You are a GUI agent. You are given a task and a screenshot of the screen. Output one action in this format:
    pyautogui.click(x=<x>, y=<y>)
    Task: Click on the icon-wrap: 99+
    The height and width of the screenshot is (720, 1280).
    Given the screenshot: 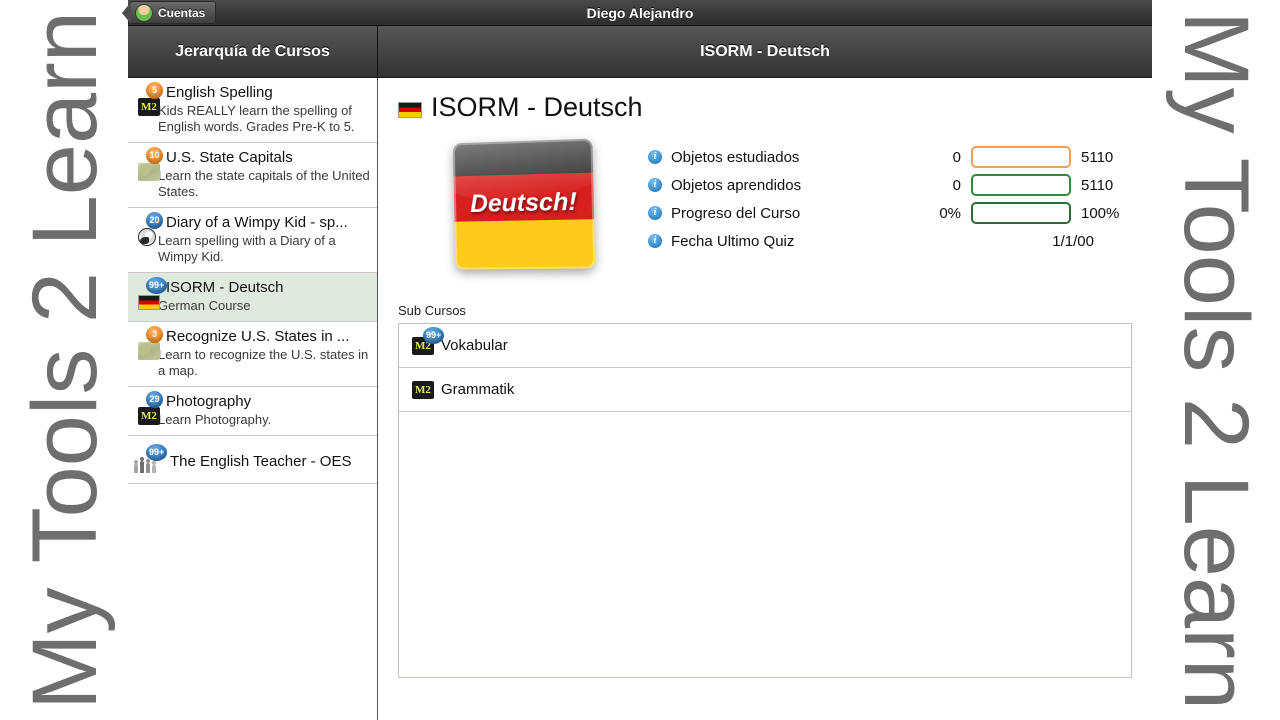 What is the action you would take?
    pyautogui.click(x=151, y=458)
    